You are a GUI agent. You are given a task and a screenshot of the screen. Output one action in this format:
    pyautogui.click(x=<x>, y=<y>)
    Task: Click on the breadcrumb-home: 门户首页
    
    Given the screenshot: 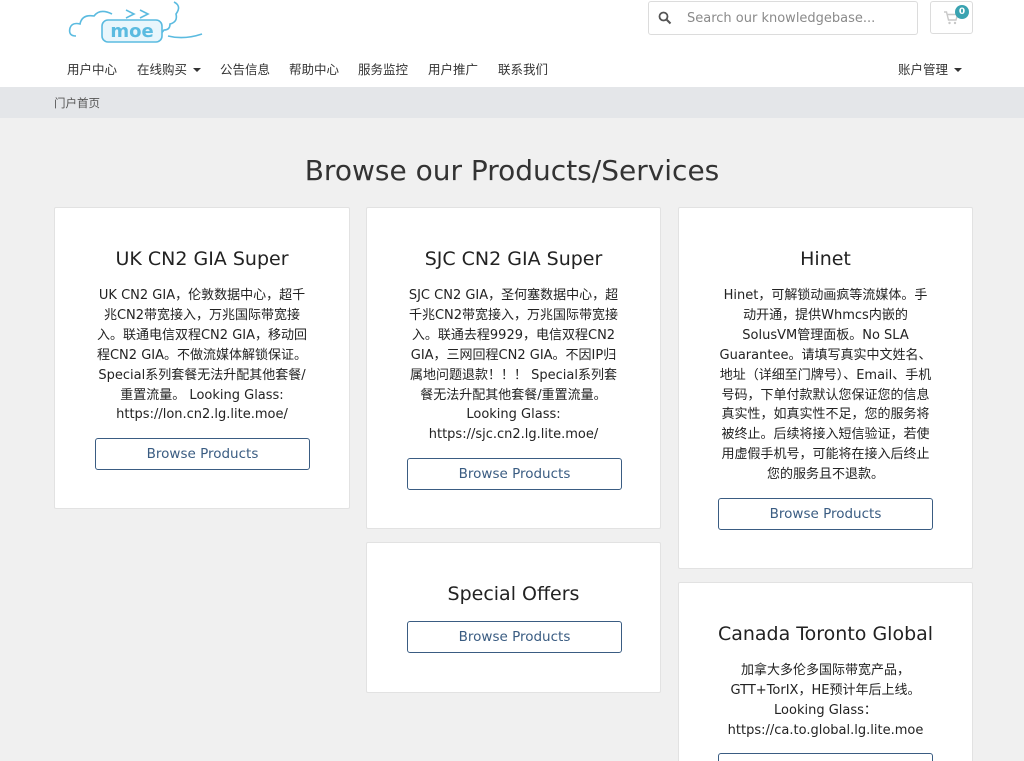 What is the action you would take?
    pyautogui.click(x=77, y=103)
    